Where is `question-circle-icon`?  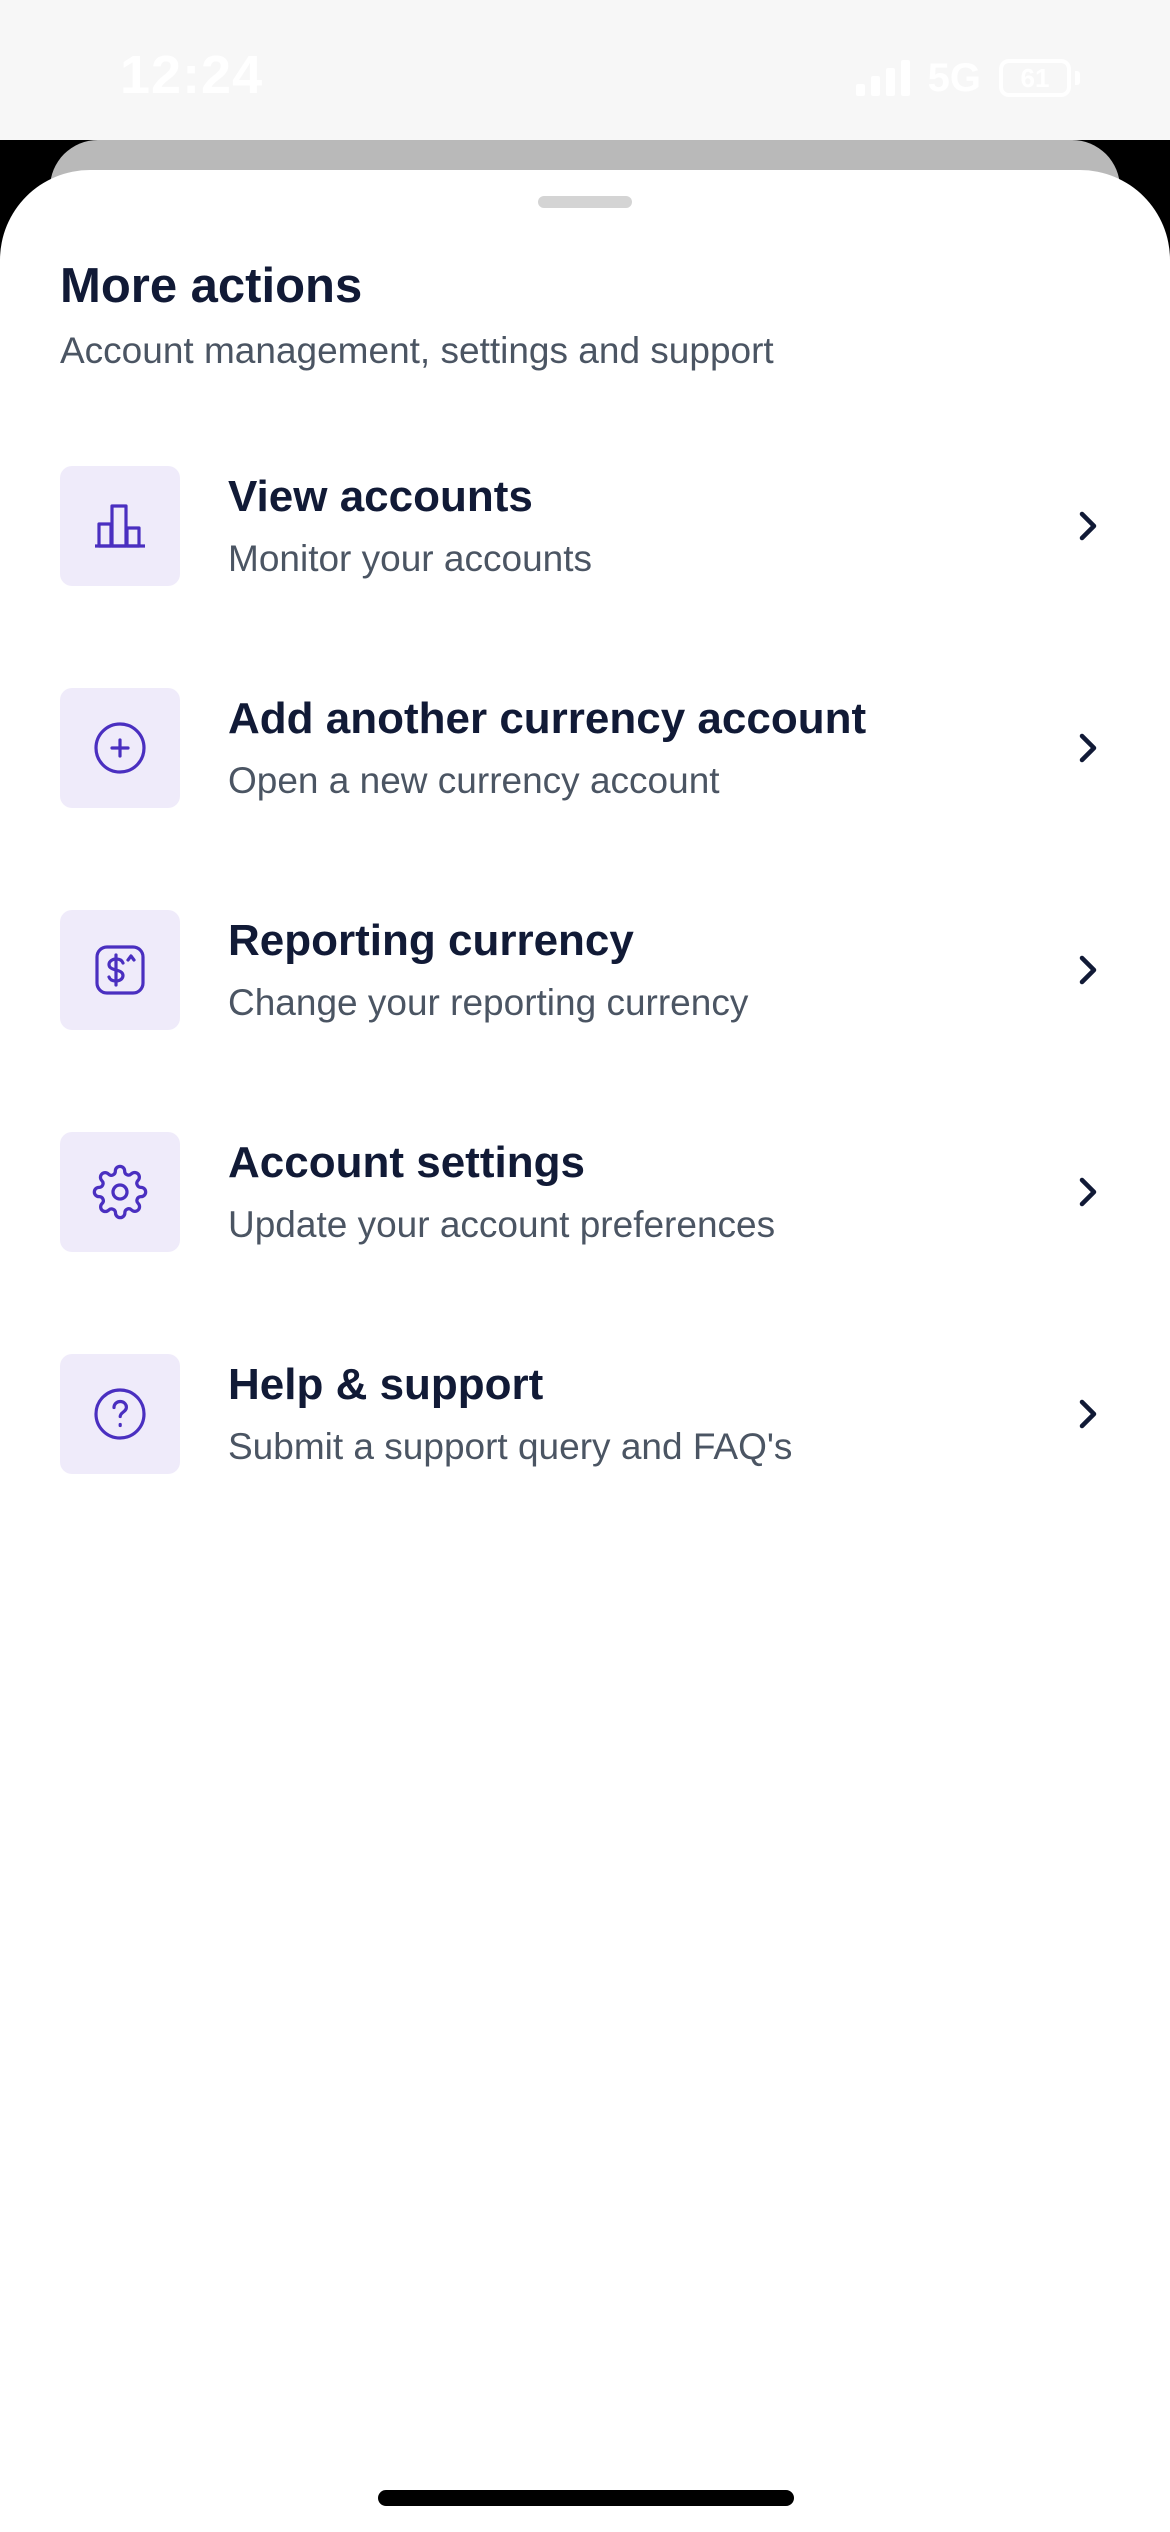 question-circle-icon is located at coordinates (120, 1414).